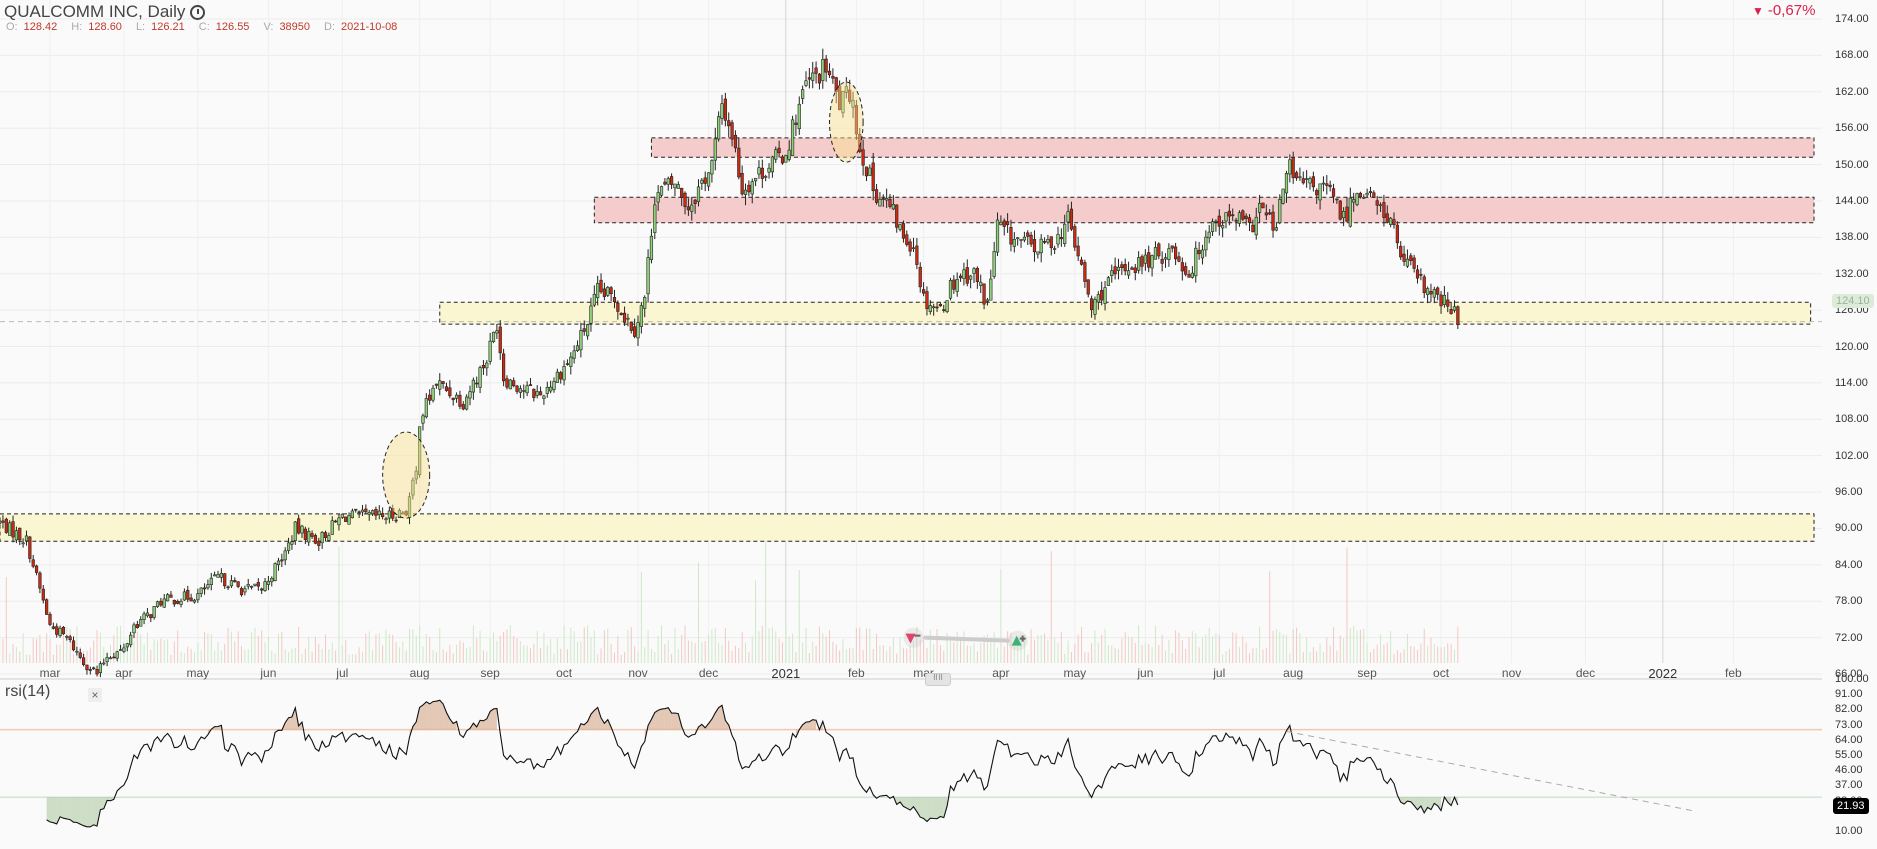 This screenshot has height=849, width=1877. I want to click on clock-icon, so click(198, 12).